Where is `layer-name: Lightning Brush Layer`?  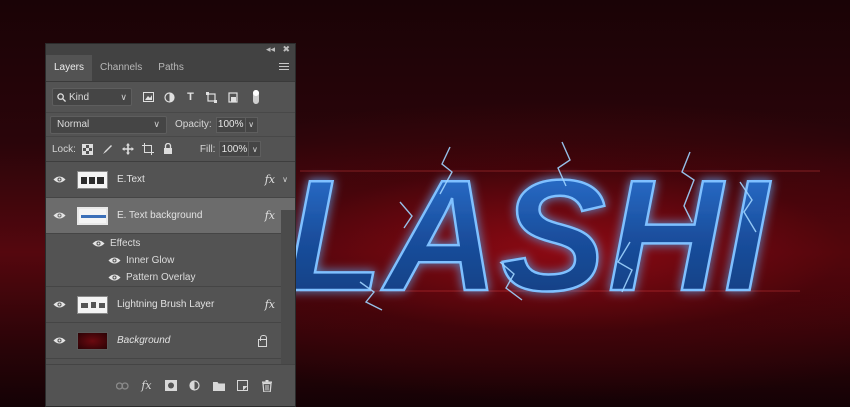 layer-name: Lightning Brush Layer is located at coordinates (166, 304).